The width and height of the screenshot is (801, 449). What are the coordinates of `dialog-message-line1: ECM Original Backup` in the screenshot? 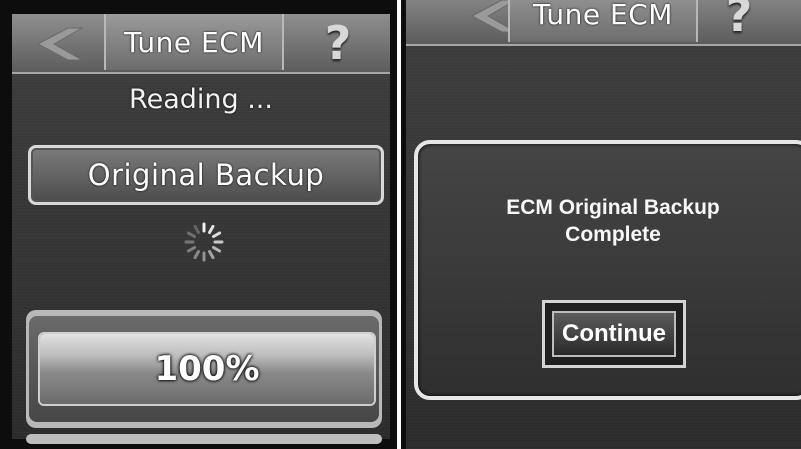 It's located at (613, 207).